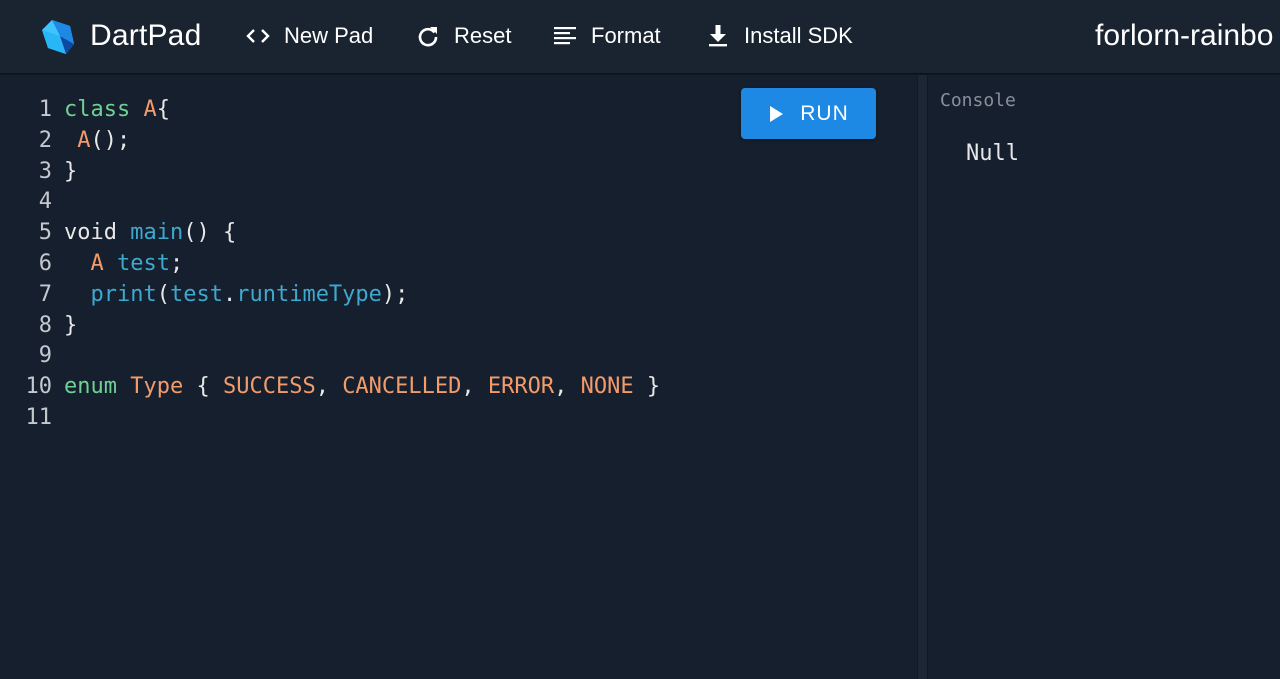  I want to click on code-token: (, so click(163, 294).